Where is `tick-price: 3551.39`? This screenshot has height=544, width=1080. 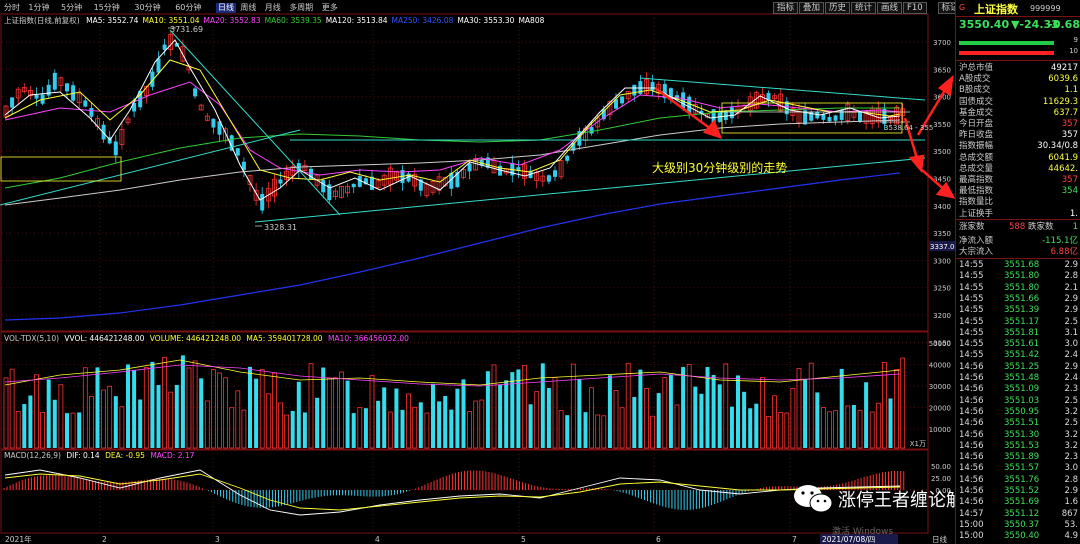
tick-price: 3551.39 is located at coordinates (1022, 310).